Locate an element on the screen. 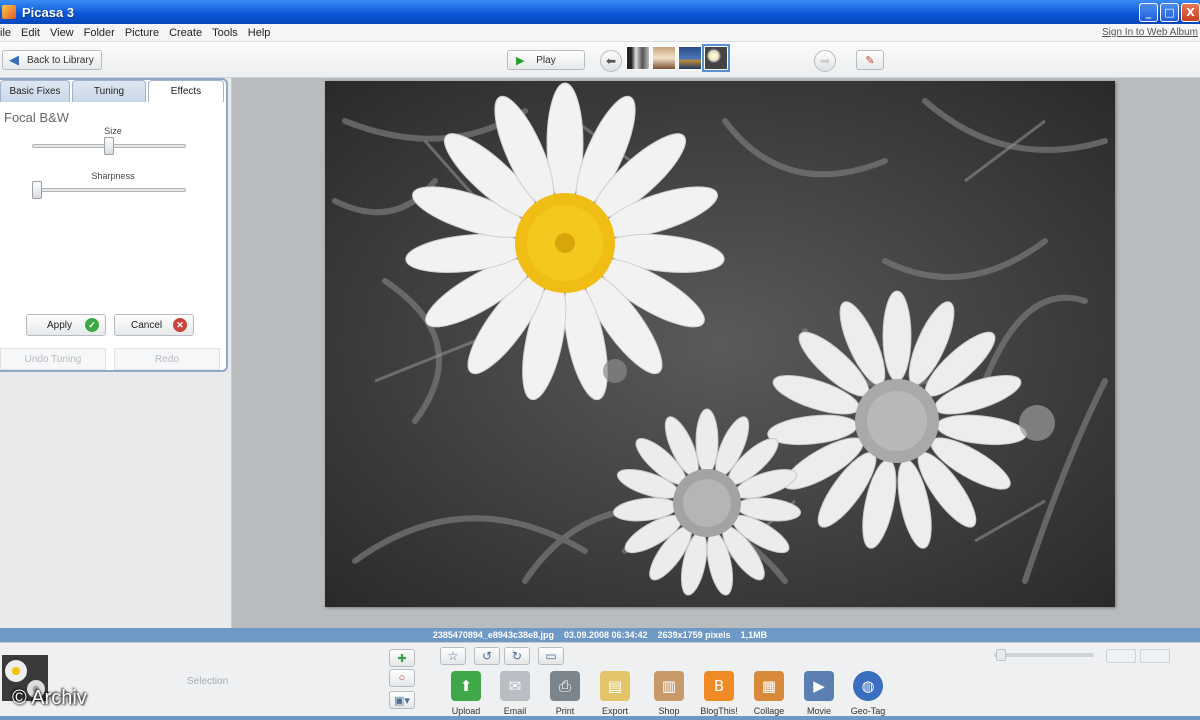  rotate-right-button: ↻ is located at coordinates (517, 656).